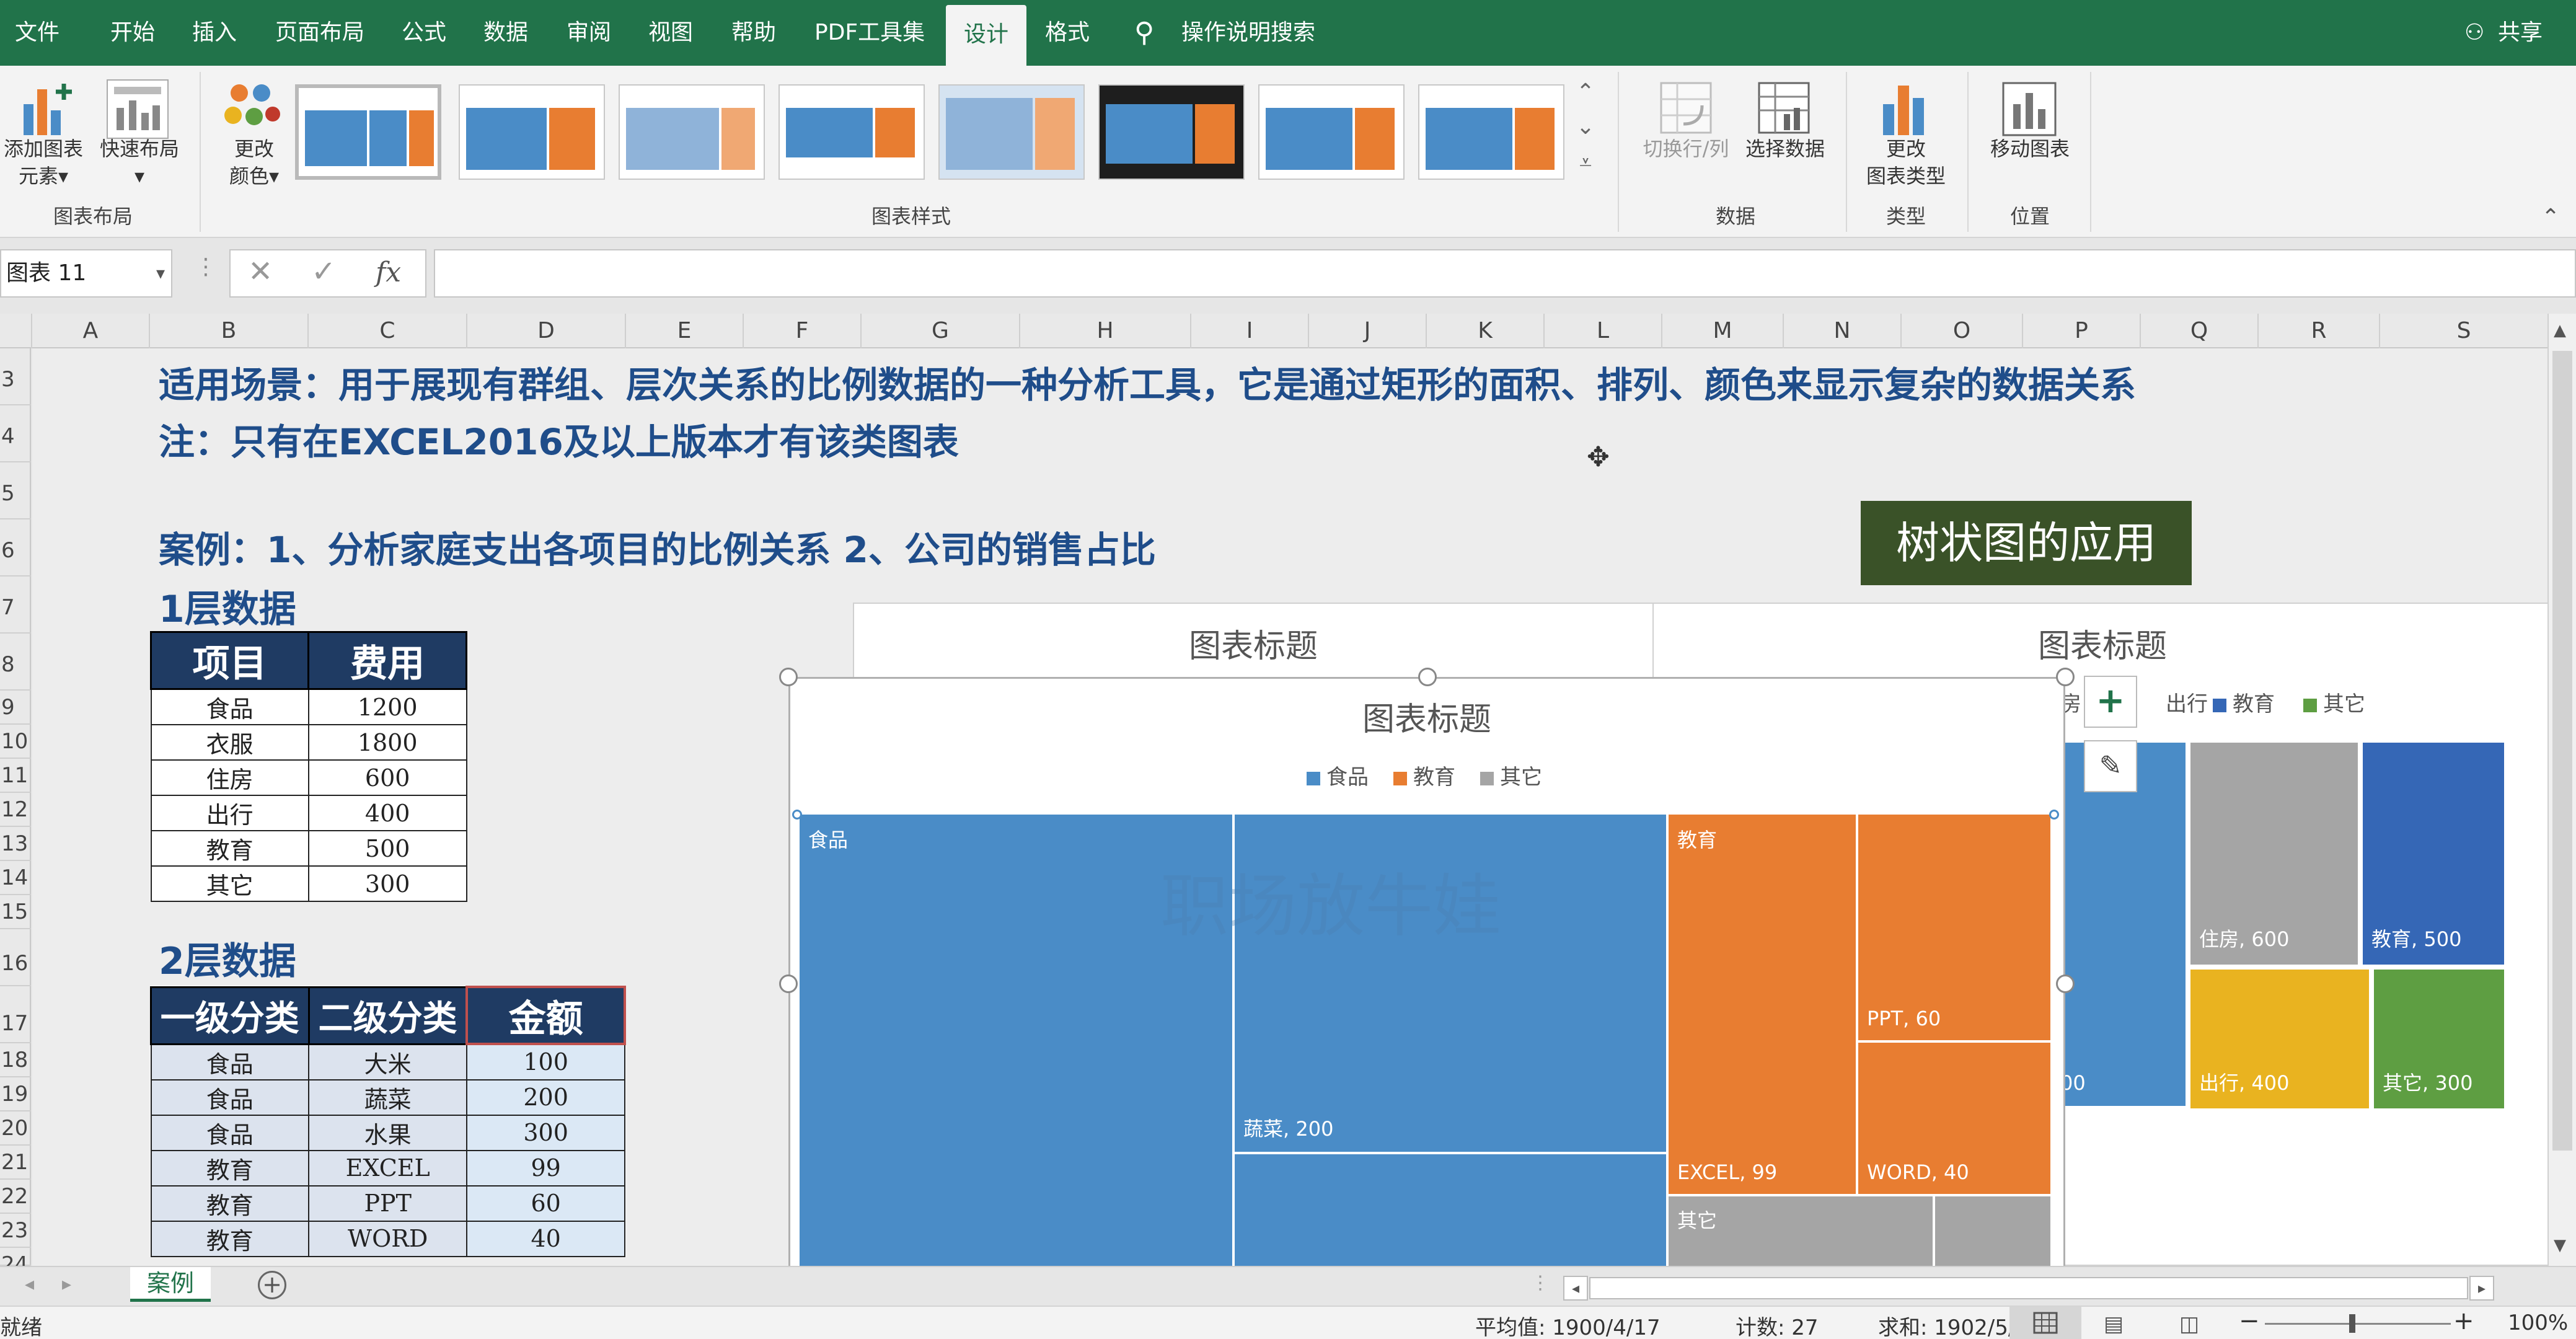 This screenshot has height=1339, width=2576. What do you see at coordinates (2274, 854) in the screenshot?
I see `tile-housing: 住房, 600` at bounding box center [2274, 854].